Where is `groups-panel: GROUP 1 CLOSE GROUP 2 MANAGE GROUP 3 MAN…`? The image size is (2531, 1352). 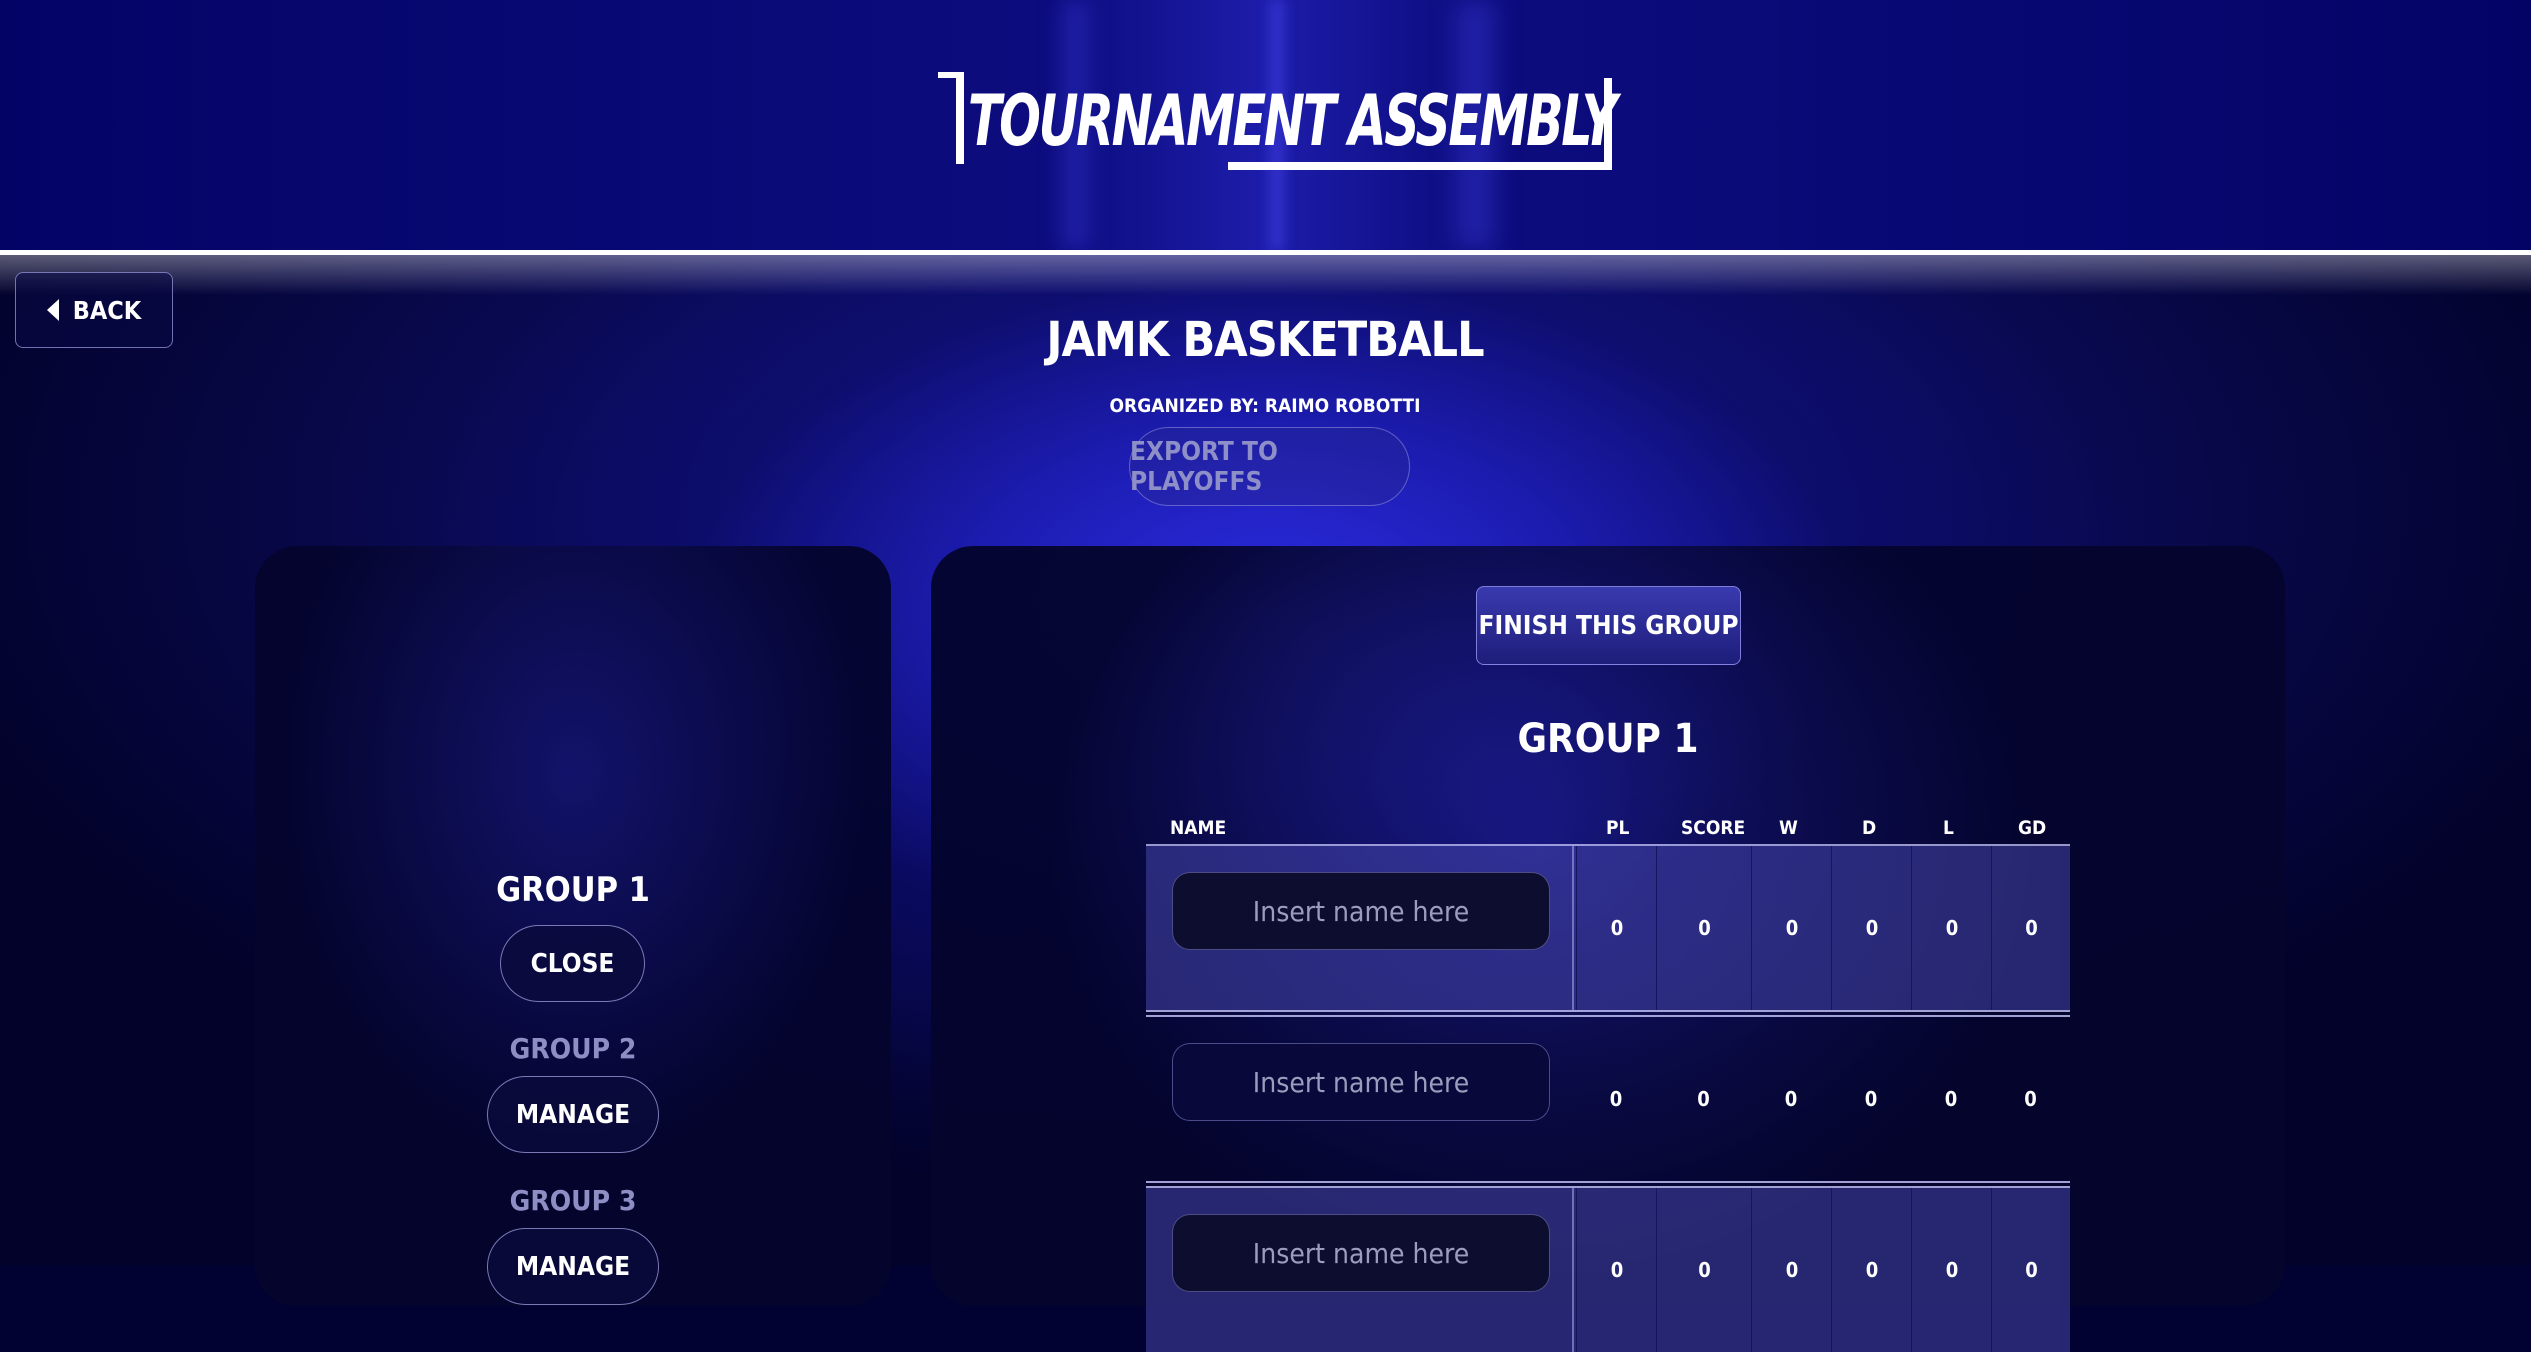 groups-panel: GROUP 1 CLOSE GROUP 2 MANAGE GROUP 3 MAN… is located at coordinates (573, 926).